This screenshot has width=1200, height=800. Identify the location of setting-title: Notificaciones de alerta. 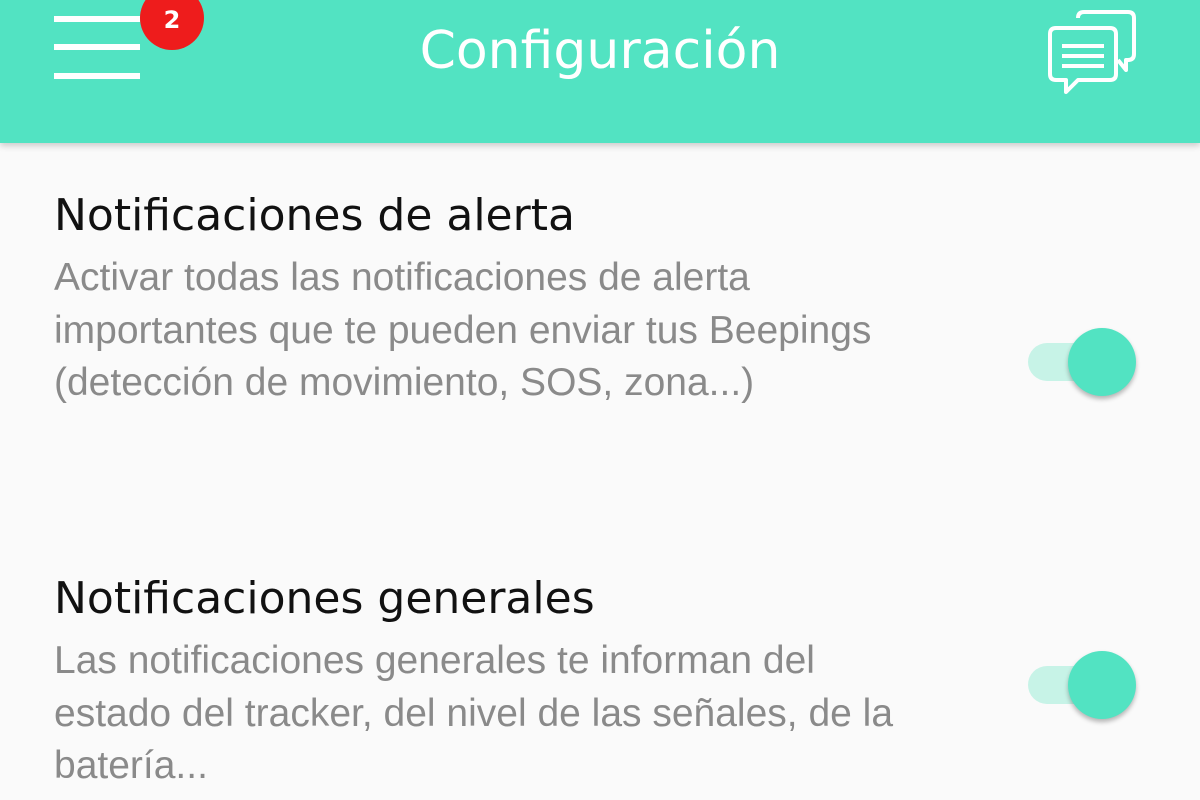
(314, 215).